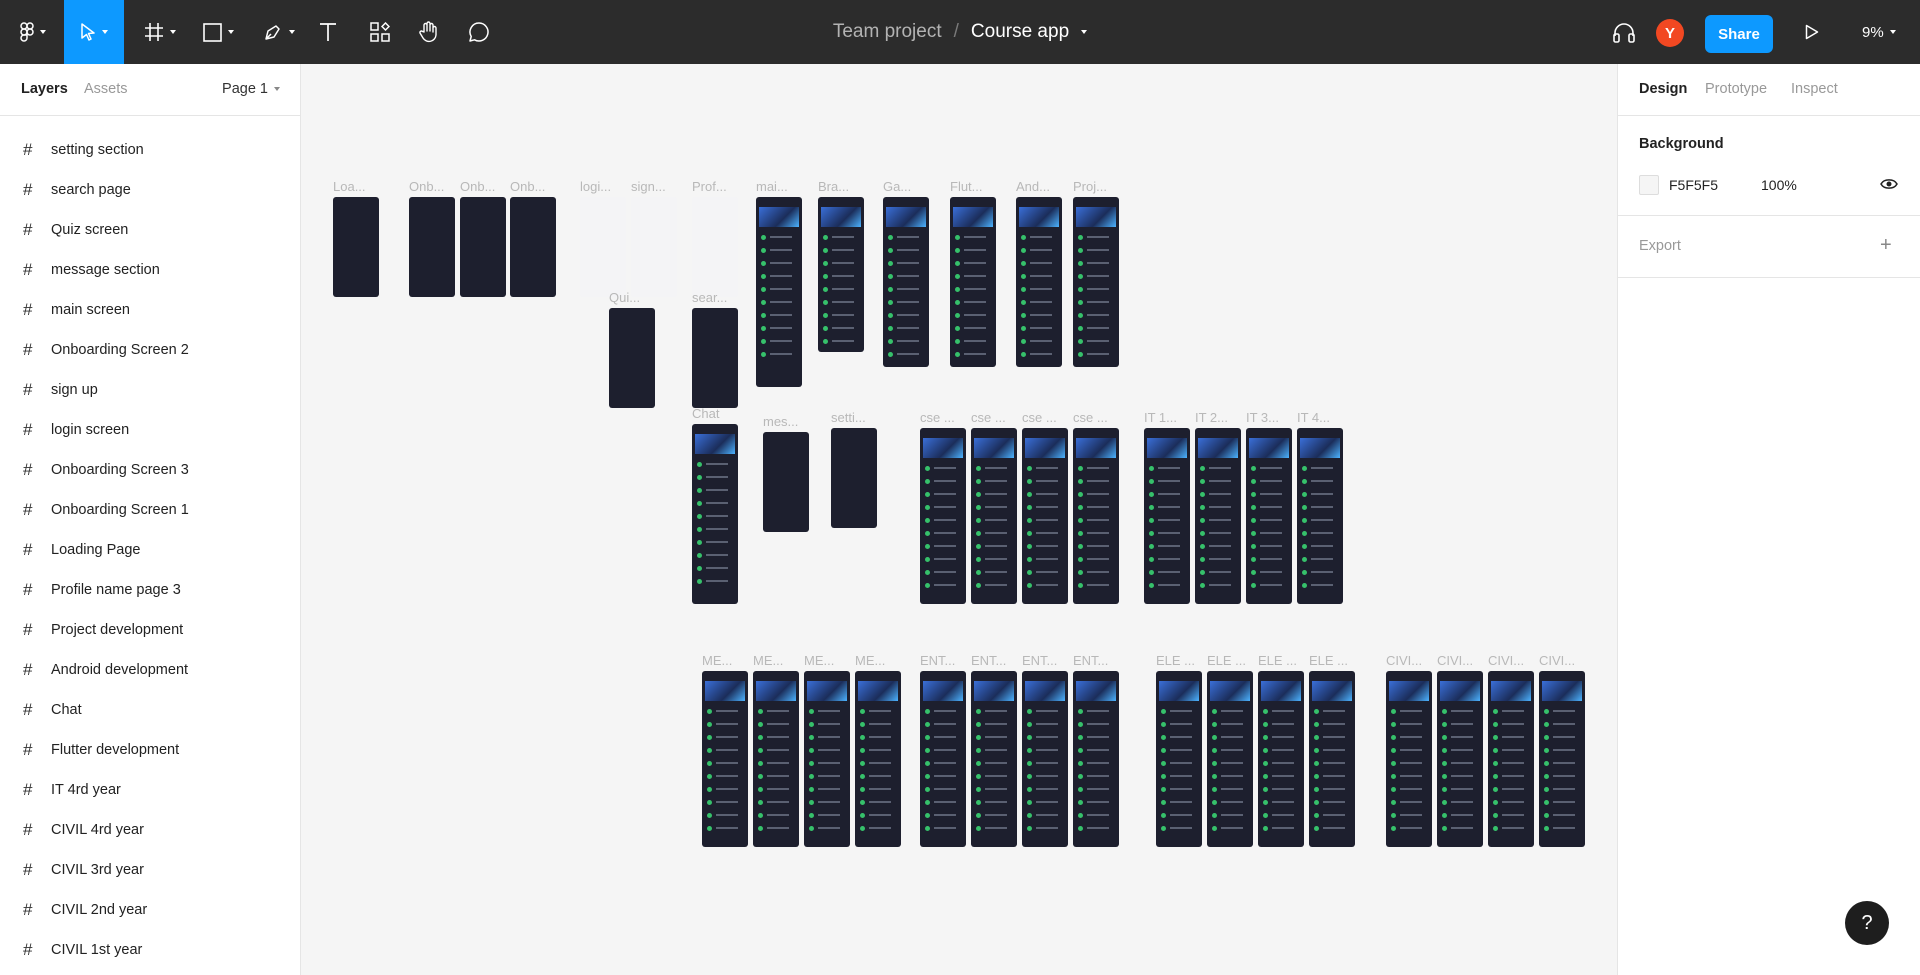 Image resolution: width=1920 pixels, height=975 pixels. I want to click on layer-item: # Android development, so click(150, 670).